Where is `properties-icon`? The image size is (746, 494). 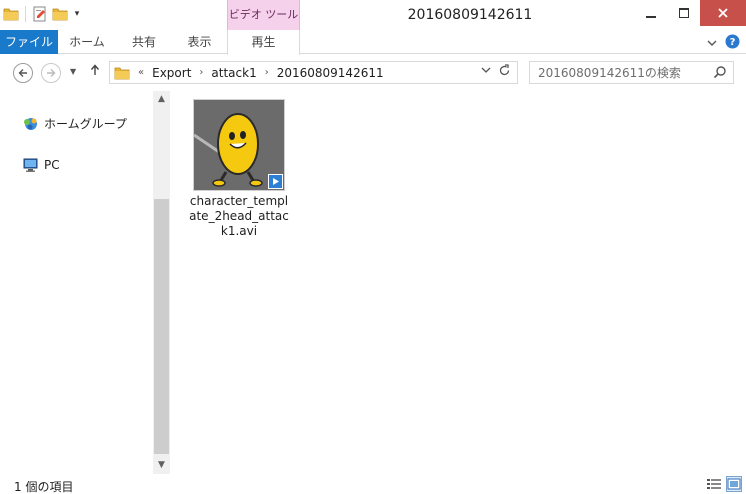 properties-icon is located at coordinates (40, 14).